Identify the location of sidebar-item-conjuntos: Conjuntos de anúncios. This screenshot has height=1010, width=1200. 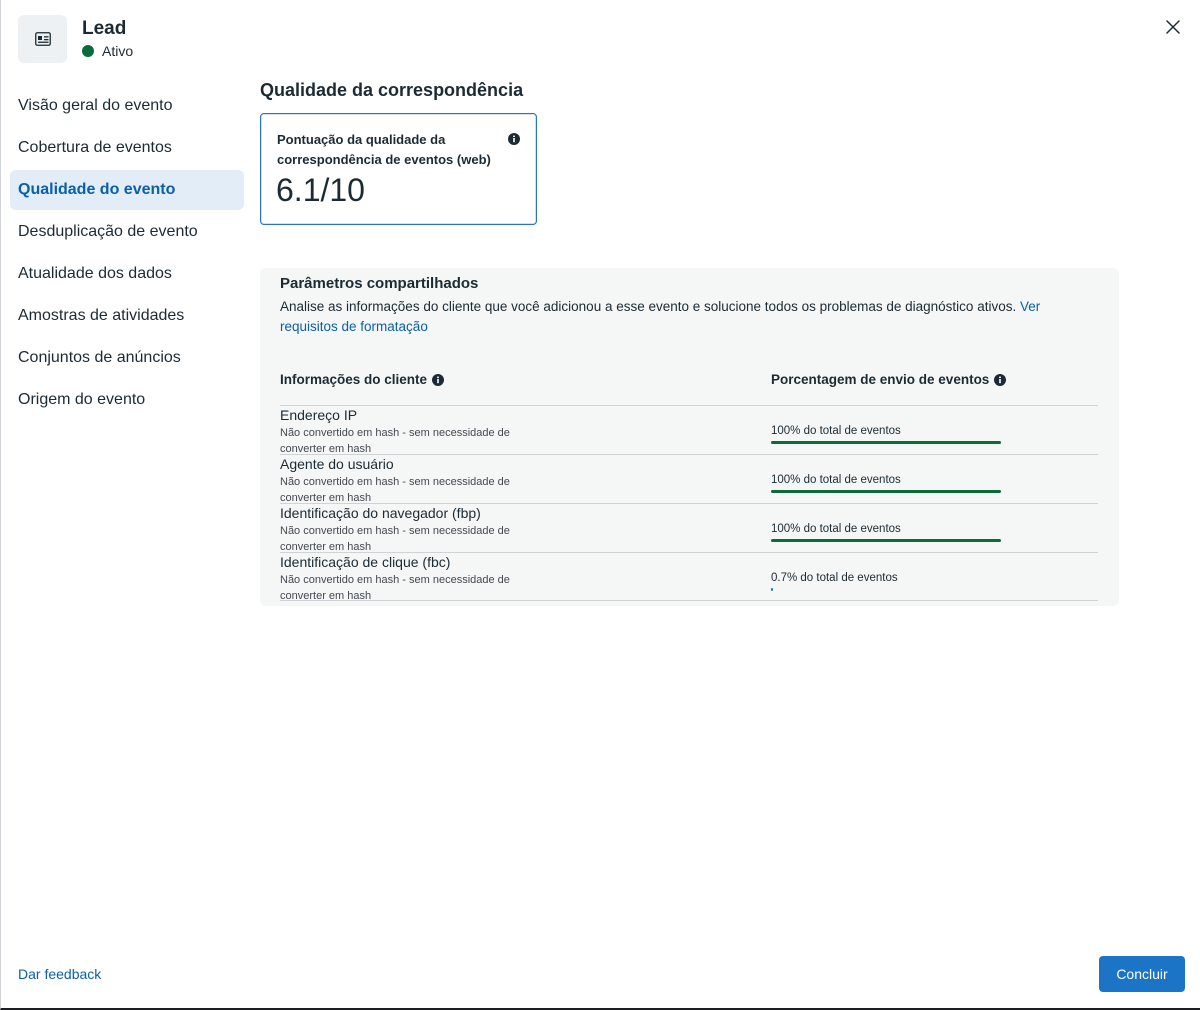
(127, 358).